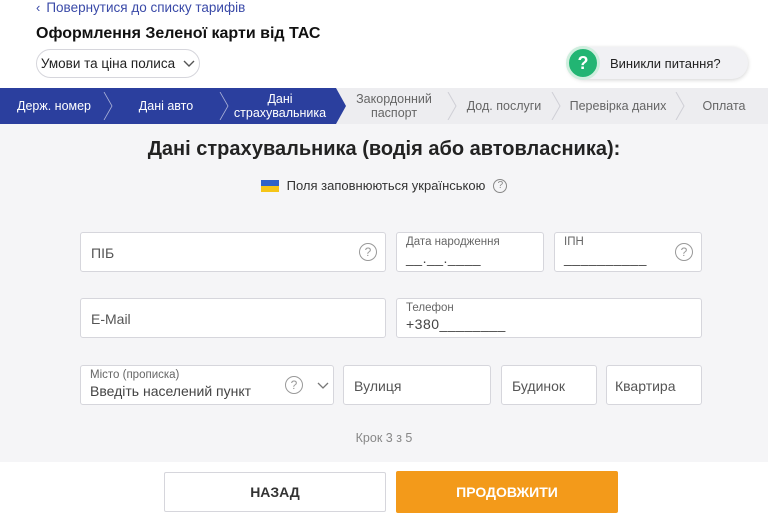  I want to click on ukraine-flag-icon, so click(269, 185).